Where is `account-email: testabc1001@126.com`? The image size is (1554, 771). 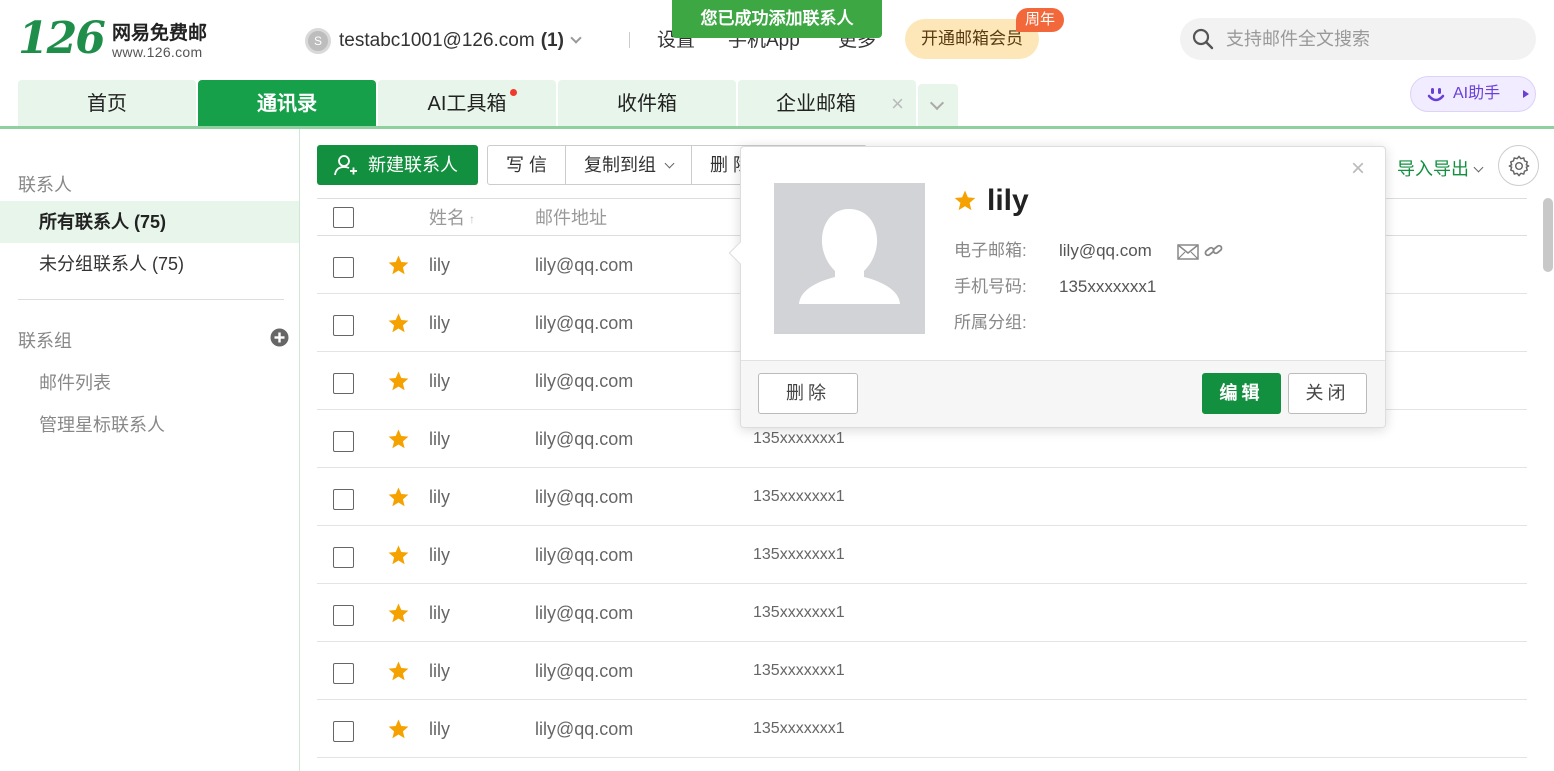
account-email: testabc1001@126.com is located at coordinates (437, 40).